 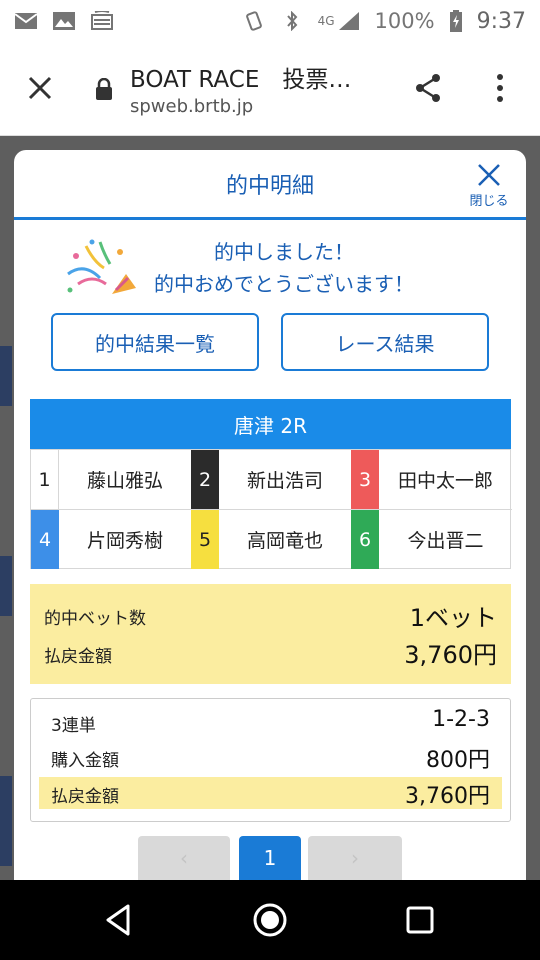 I want to click on payout-label: 払戻金額, so click(x=78, y=657).